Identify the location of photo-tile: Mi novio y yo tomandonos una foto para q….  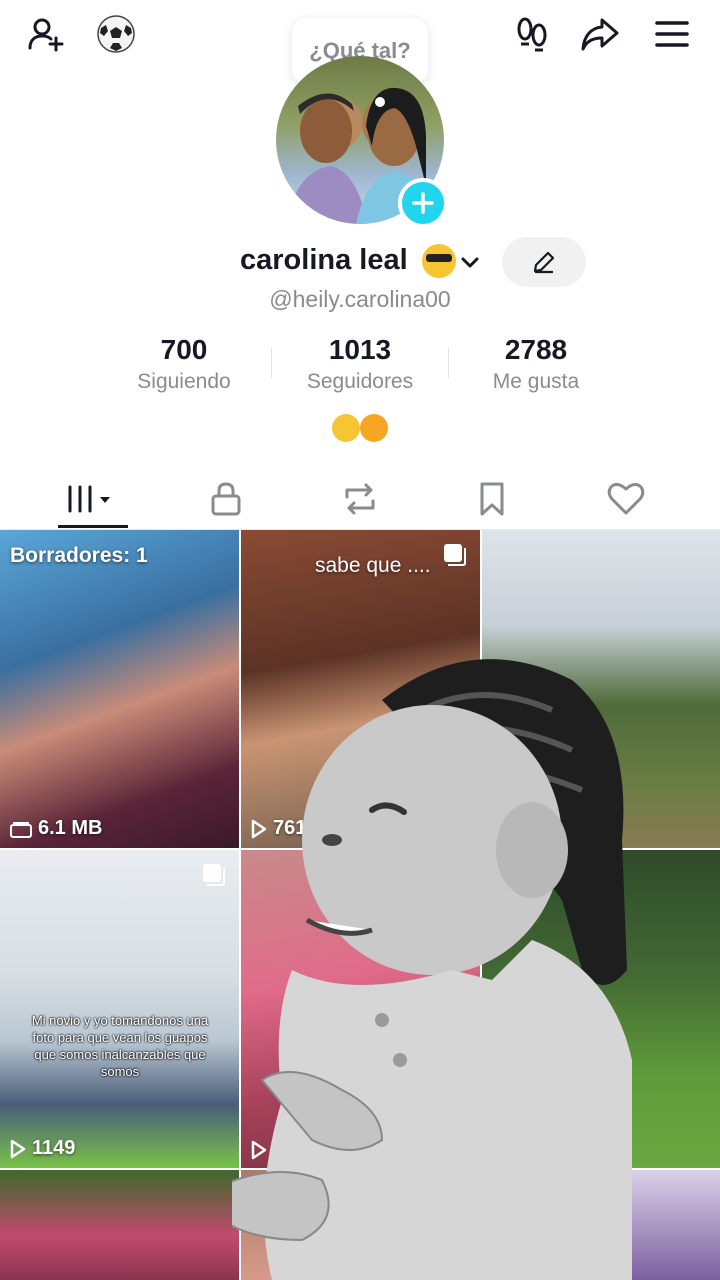
(119, 1009).